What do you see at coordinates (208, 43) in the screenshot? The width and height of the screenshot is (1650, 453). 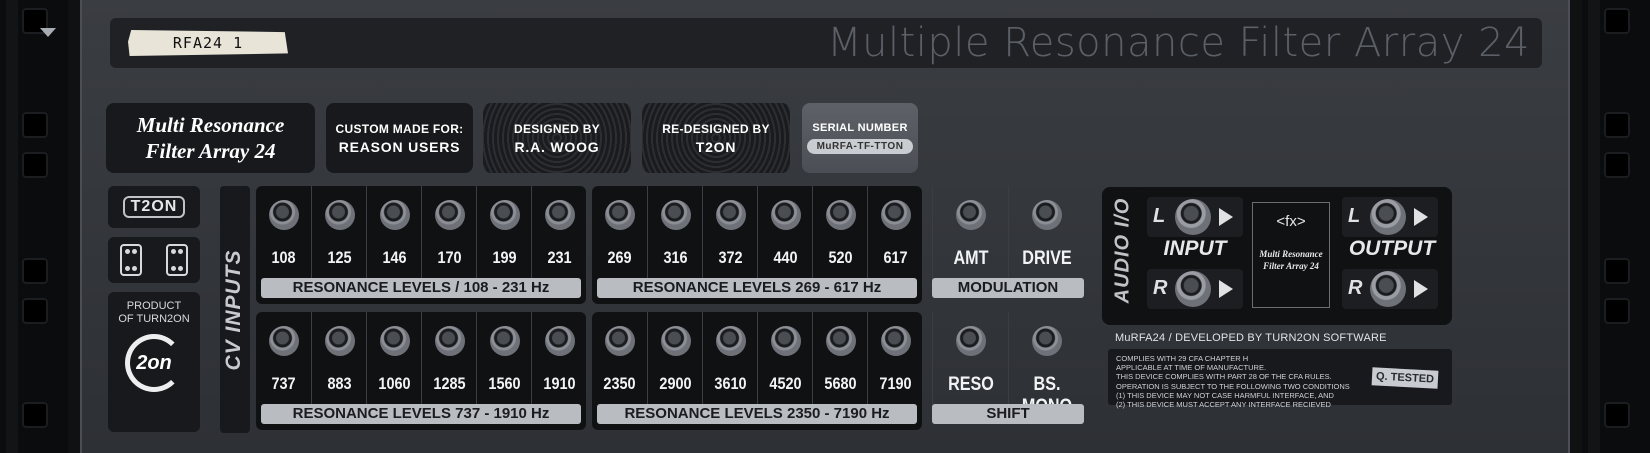 I see `device-name-tape: RFA24 1` at bounding box center [208, 43].